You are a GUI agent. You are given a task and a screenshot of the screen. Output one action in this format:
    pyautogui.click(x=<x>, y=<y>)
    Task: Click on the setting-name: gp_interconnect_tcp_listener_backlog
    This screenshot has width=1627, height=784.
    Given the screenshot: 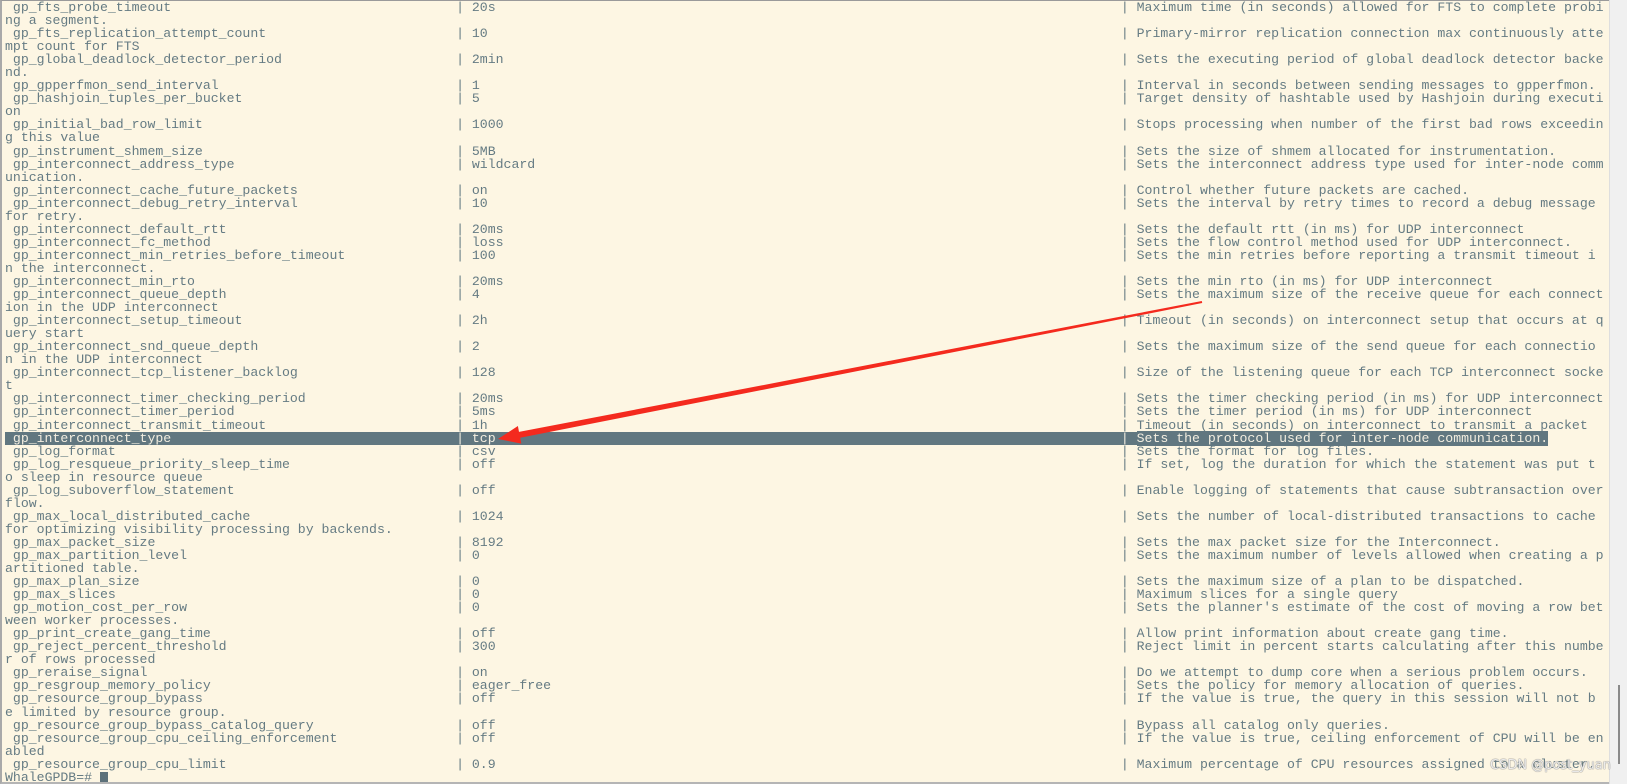 What is the action you would take?
    pyautogui.click(x=155, y=373)
    